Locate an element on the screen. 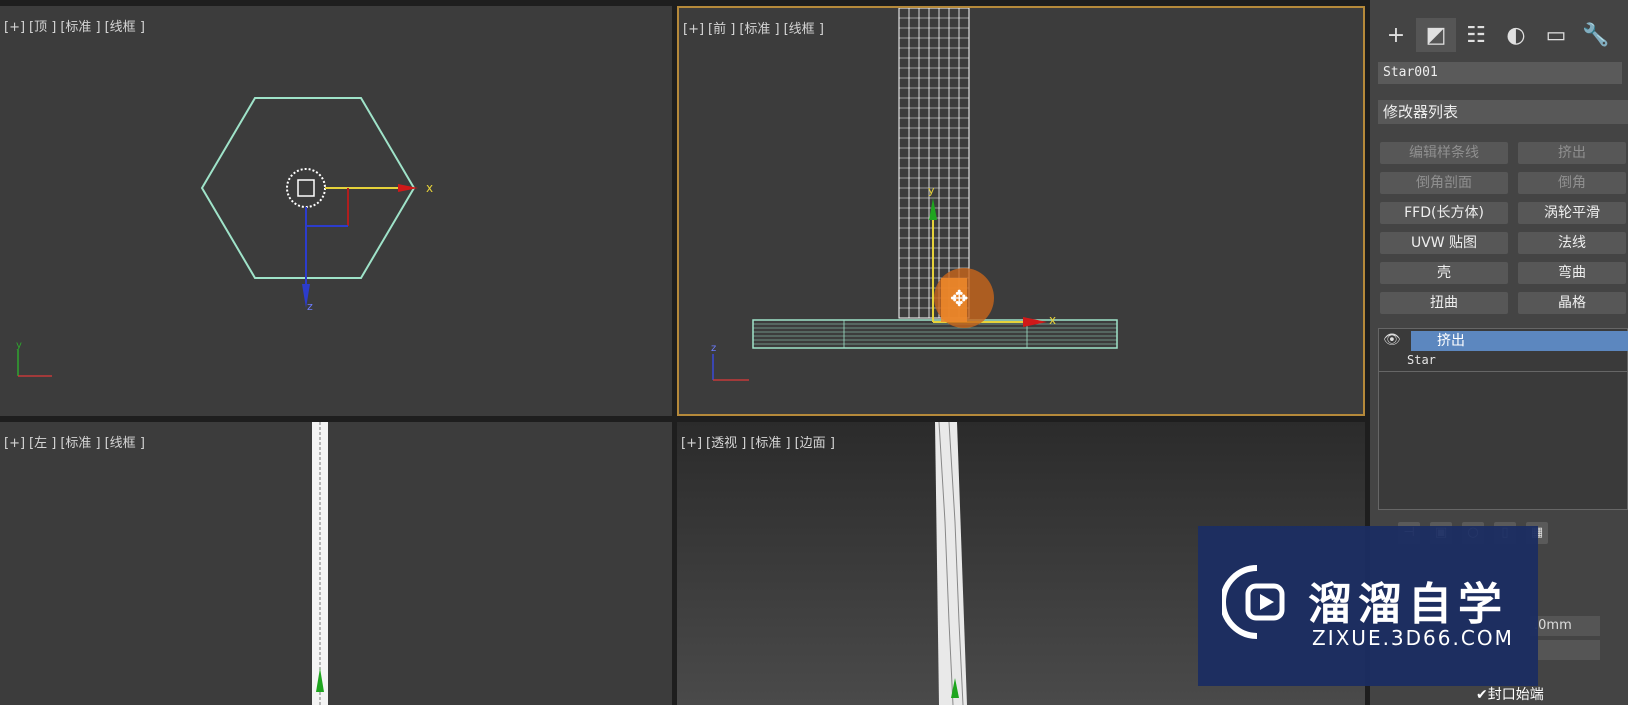 The height and width of the screenshot is (705, 1628). modify-icon: ◩ is located at coordinates (1436, 35).